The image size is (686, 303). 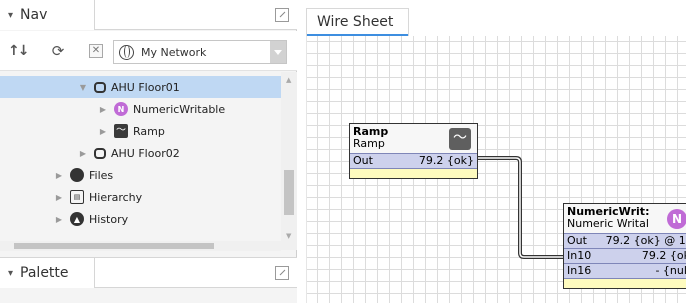 I want to click on globe-icon, so click(x=126, y=52).